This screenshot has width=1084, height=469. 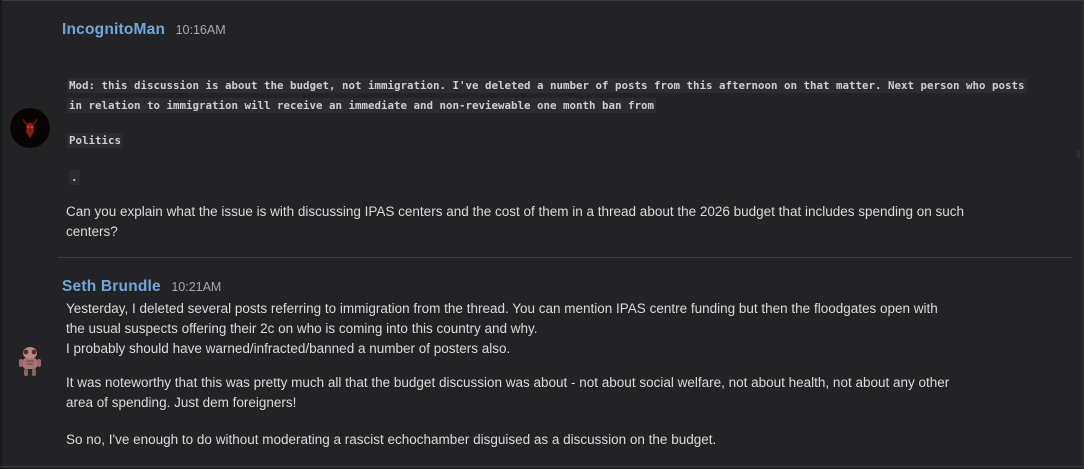 I want to click on post-divider, so click(x=565, y=257).